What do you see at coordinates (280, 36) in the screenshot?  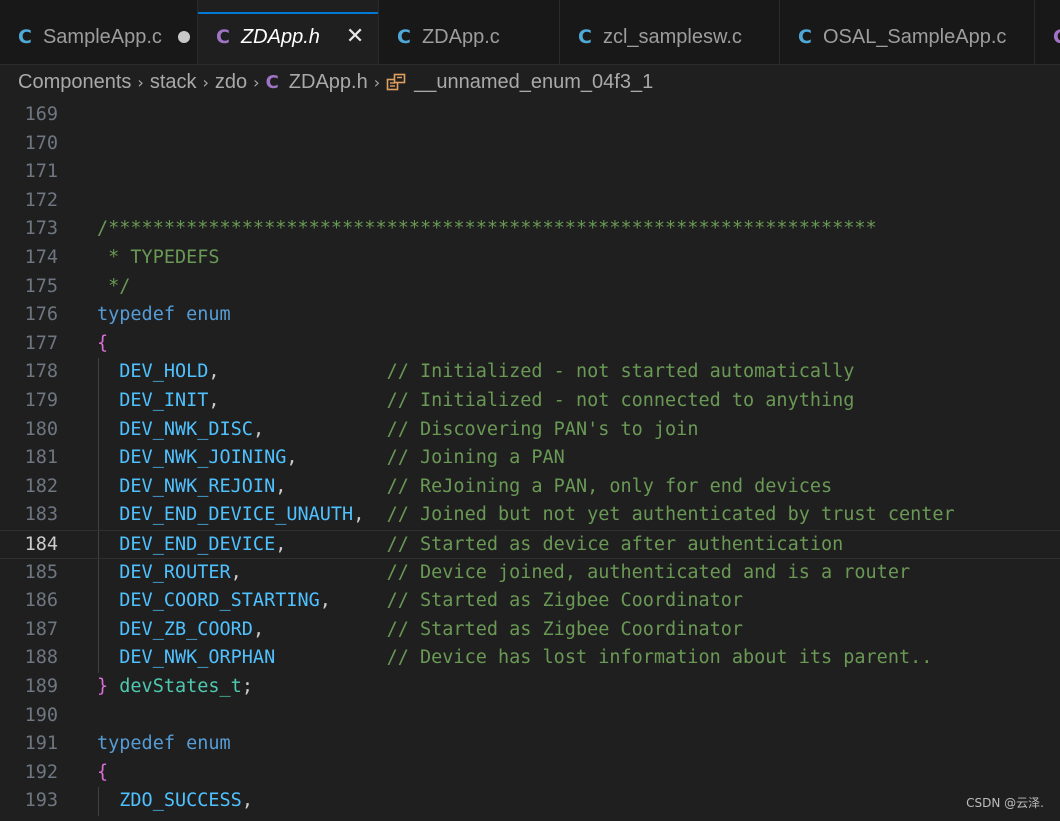 I see `tab-label: ZDApp.h` at bounding box center [280, 36].